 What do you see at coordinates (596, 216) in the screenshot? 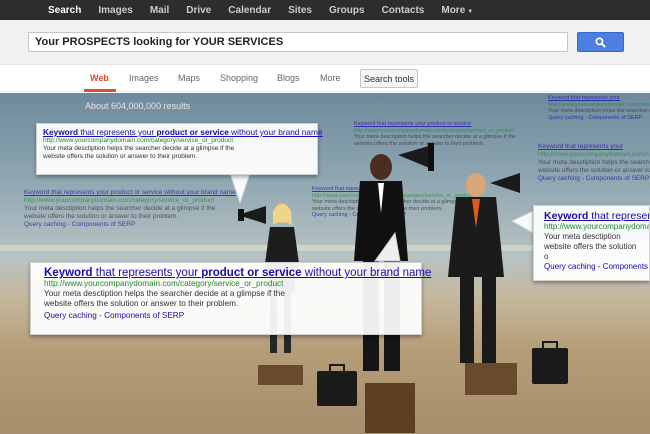
I see `result-title-link: Keyword that represents your` at bounding box center [596, 216].